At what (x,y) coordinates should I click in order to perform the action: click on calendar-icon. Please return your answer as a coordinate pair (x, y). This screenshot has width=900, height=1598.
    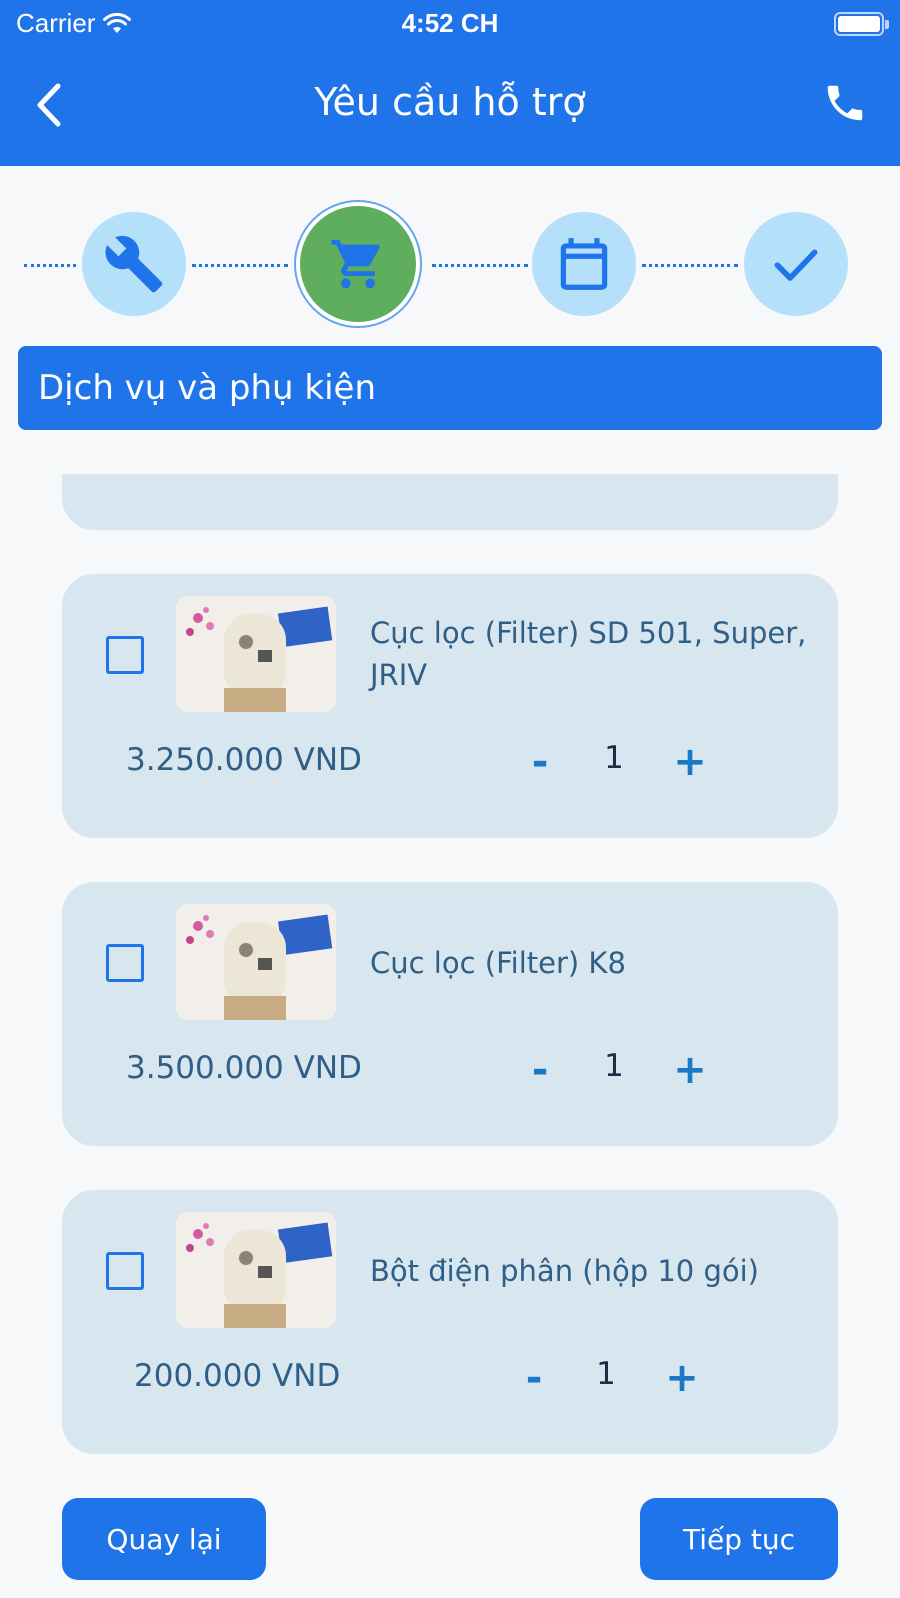
    Looking at the image, I should click on (584, 264).